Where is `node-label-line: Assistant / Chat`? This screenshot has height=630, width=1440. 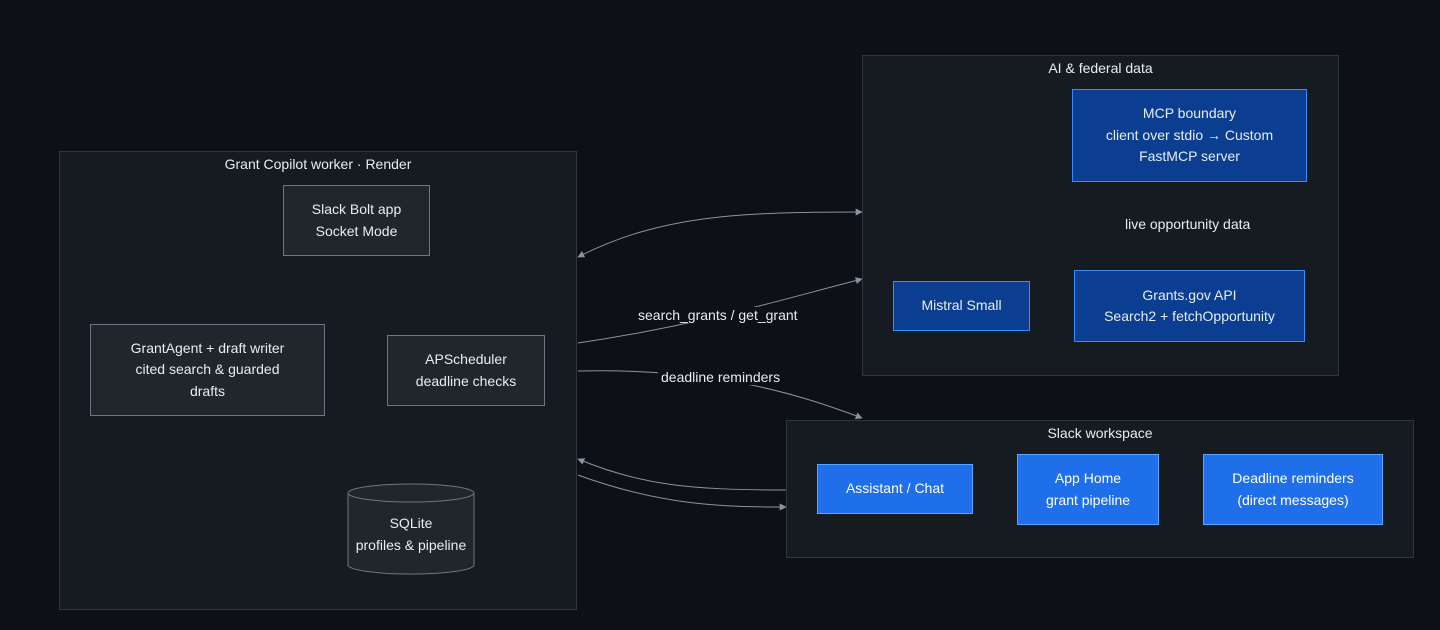
node-label-line: Assistant / Chat is located at coordinates (895, 488).